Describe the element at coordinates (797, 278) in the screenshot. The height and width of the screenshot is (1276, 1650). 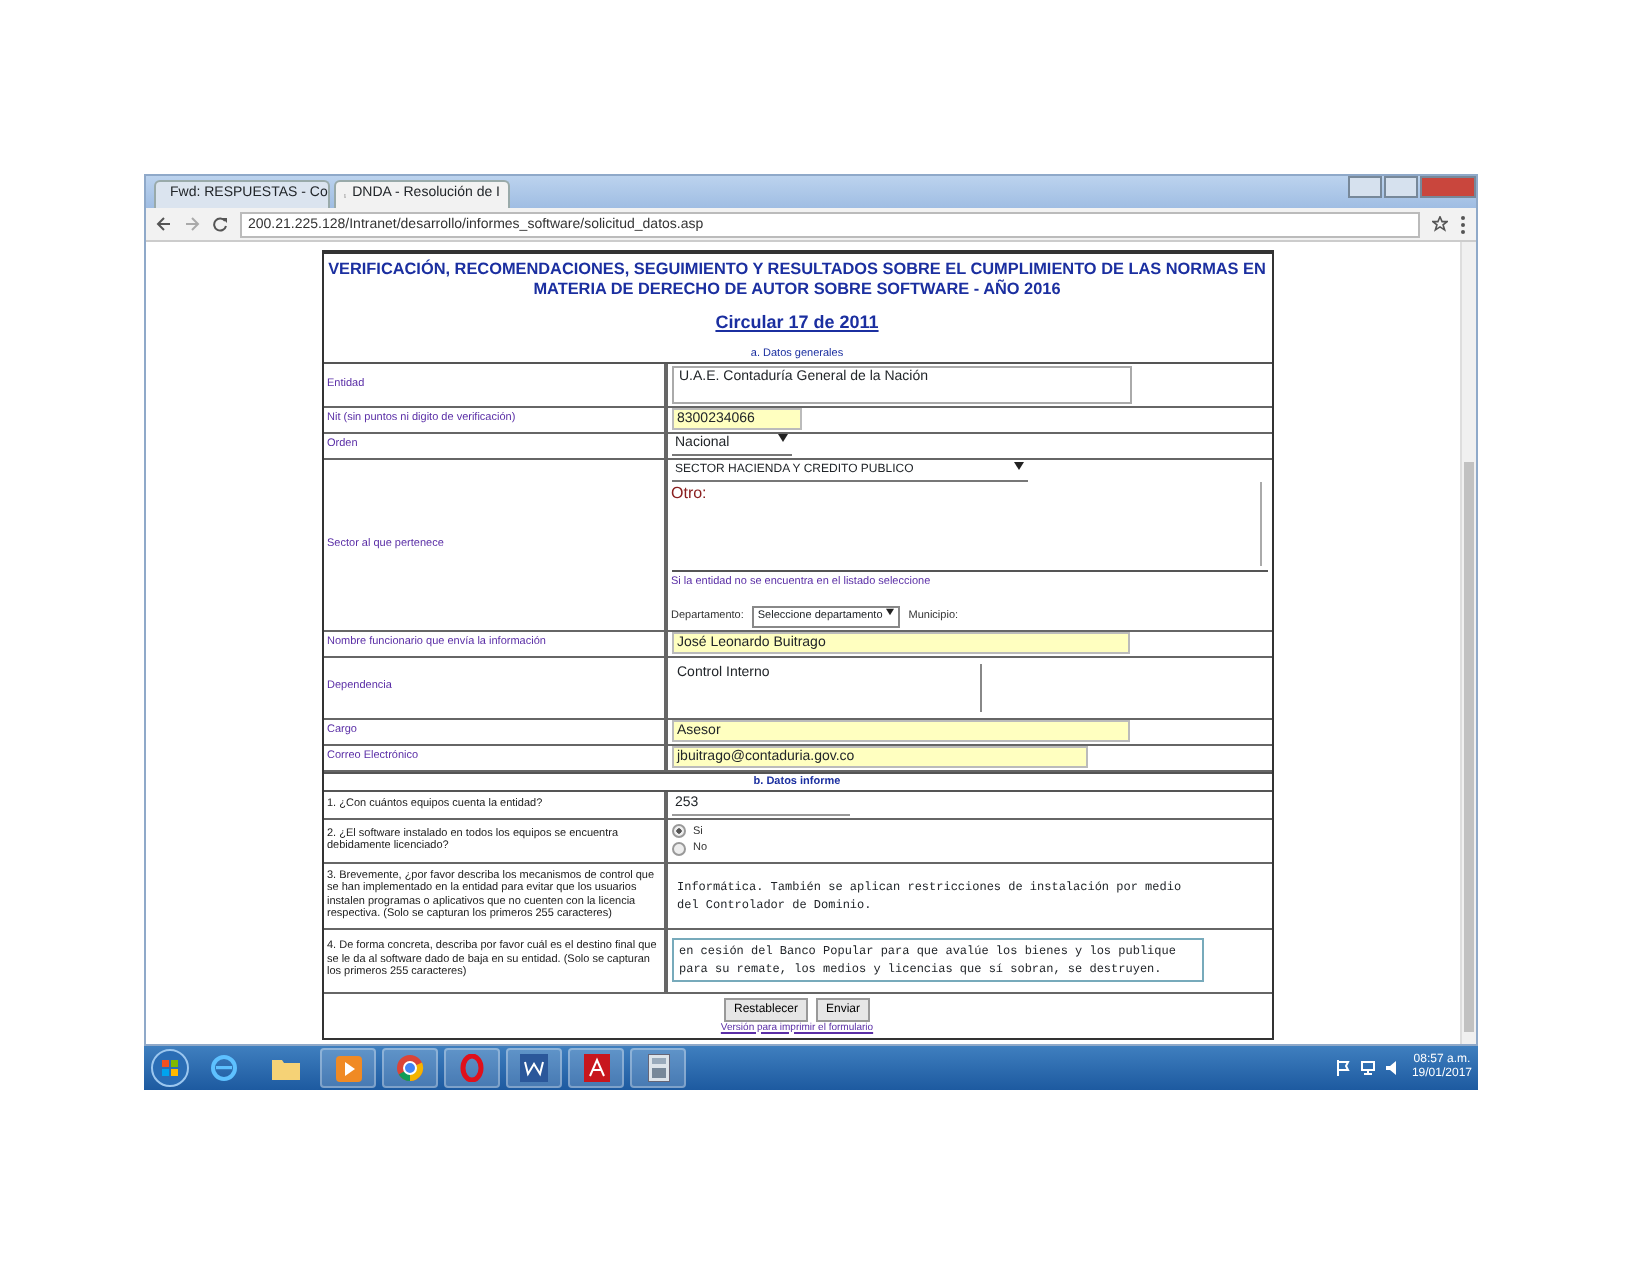
I see `form-title: VERIFICACIÓN, RECOMENDACIONES, SEGUIMIENTO Y RESULTADOS SOBRE EL CUMPLIMIENTO DE LAS NORMAS EN MATERIA DE DERECHO DE AUTOR SOBRE SOFTWARE - AÑO 2016` at that location.